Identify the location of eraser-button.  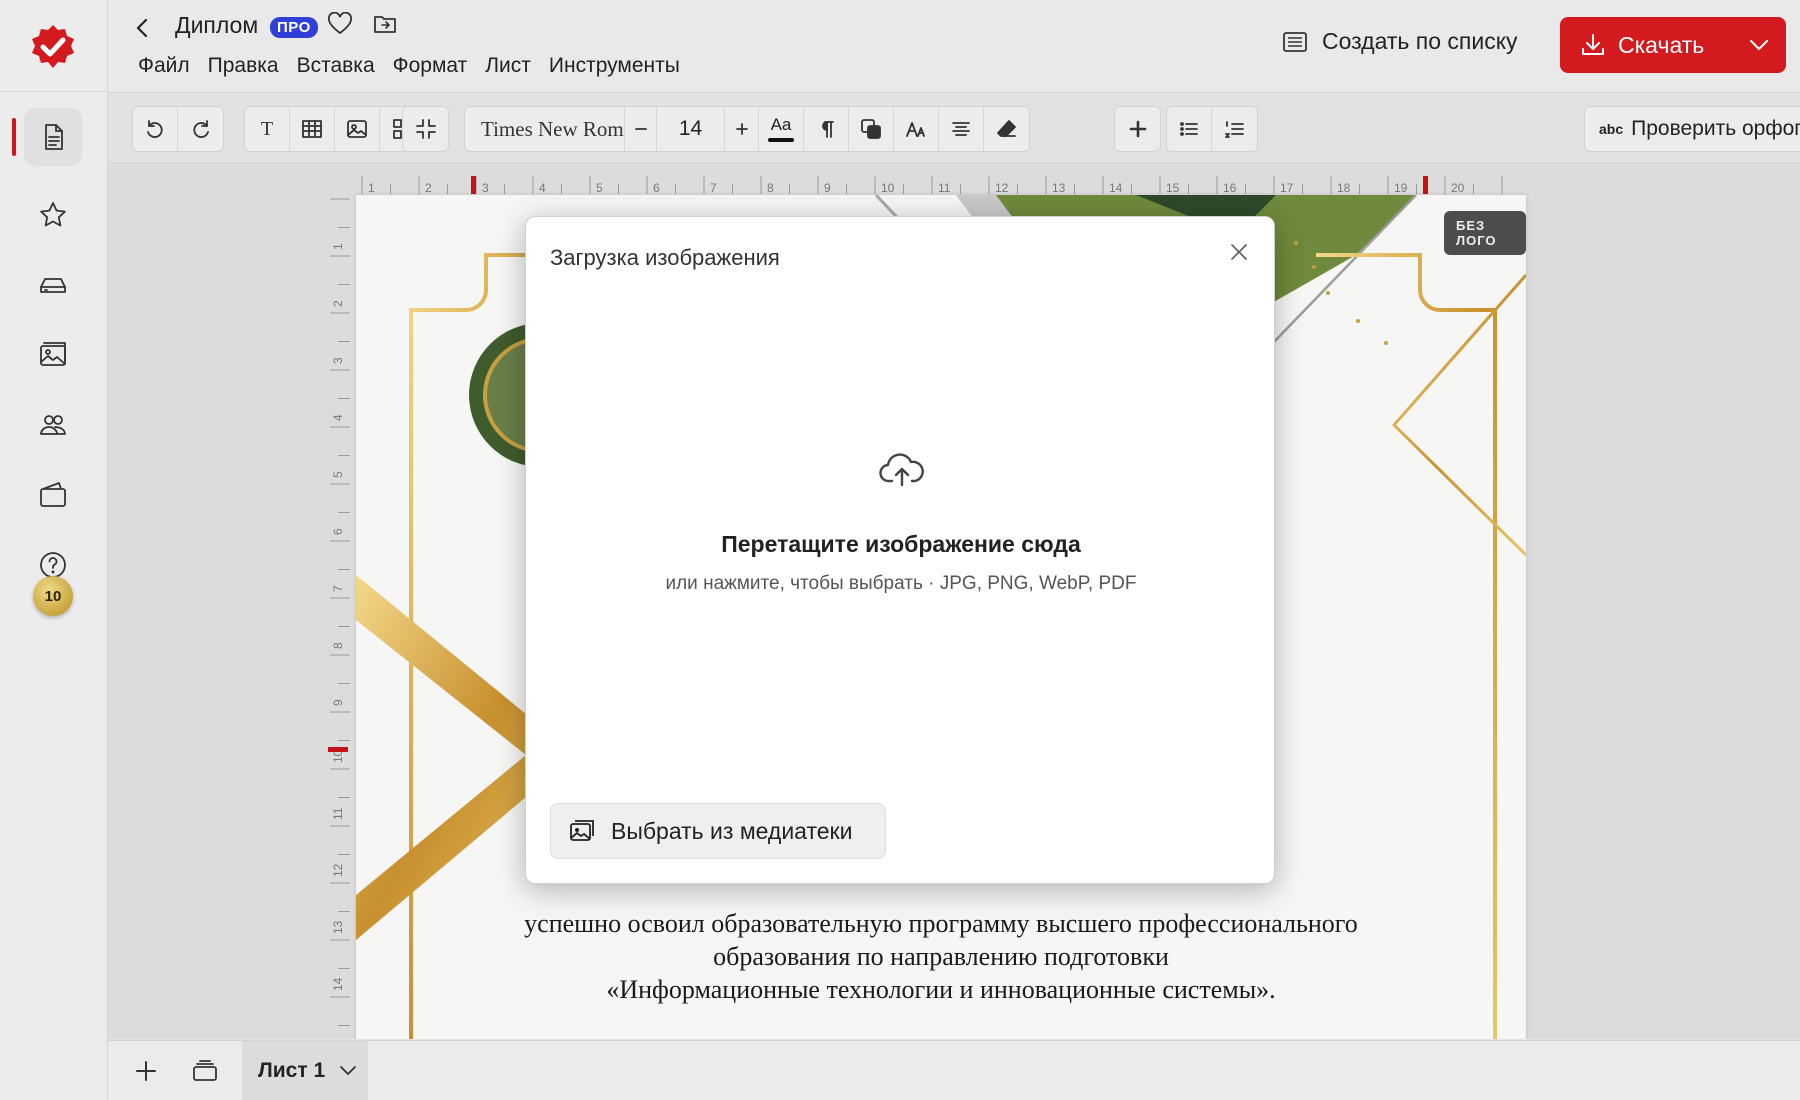
(1006, 129).